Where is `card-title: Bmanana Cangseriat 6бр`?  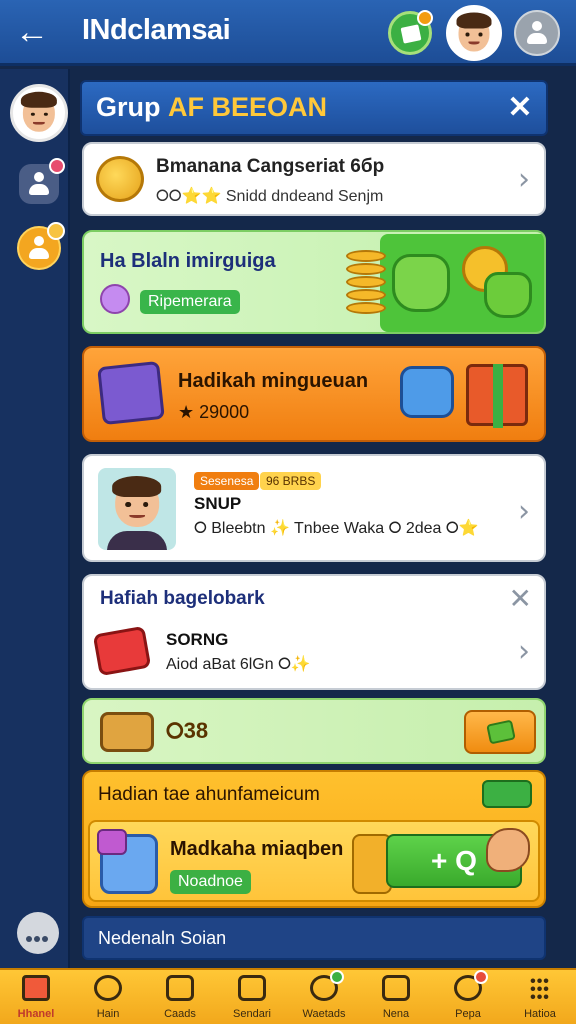 card-title: Bmanana Cangseriat 6бр is located at coordinates (270, 166).